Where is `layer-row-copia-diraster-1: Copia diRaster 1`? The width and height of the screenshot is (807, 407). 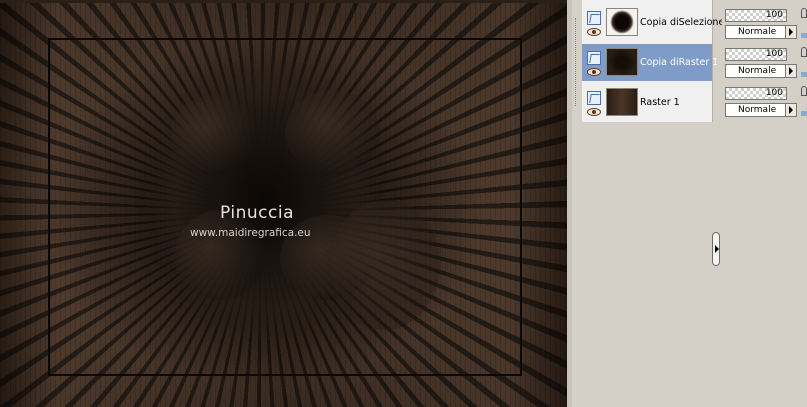 layer-row-copia-diraster-1: Copia diRaster 1 is located at coordinates (650, 62).